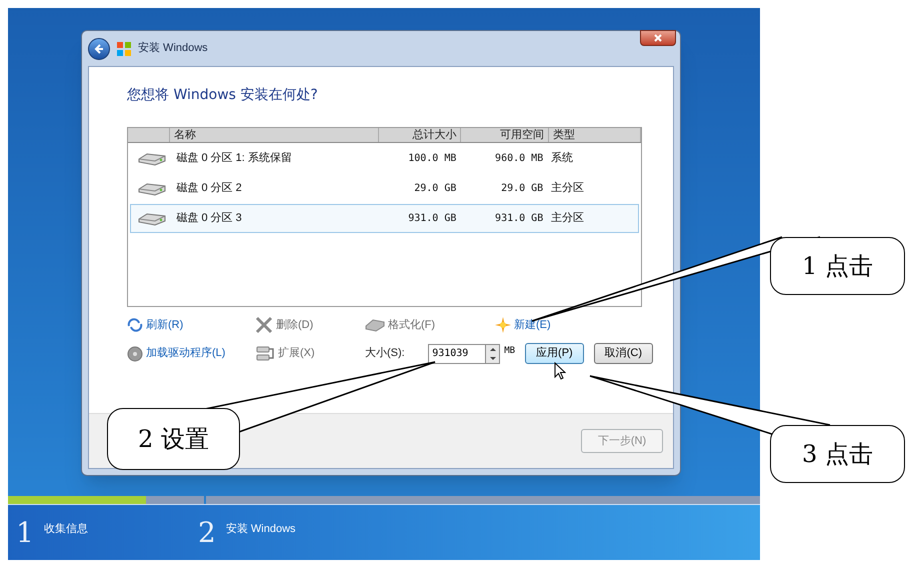 This screenshot has width=907, height=563. Describe the element at coordinates (173, 48) in the screenshot. I see `window-title: 安装 Windows` at that location.